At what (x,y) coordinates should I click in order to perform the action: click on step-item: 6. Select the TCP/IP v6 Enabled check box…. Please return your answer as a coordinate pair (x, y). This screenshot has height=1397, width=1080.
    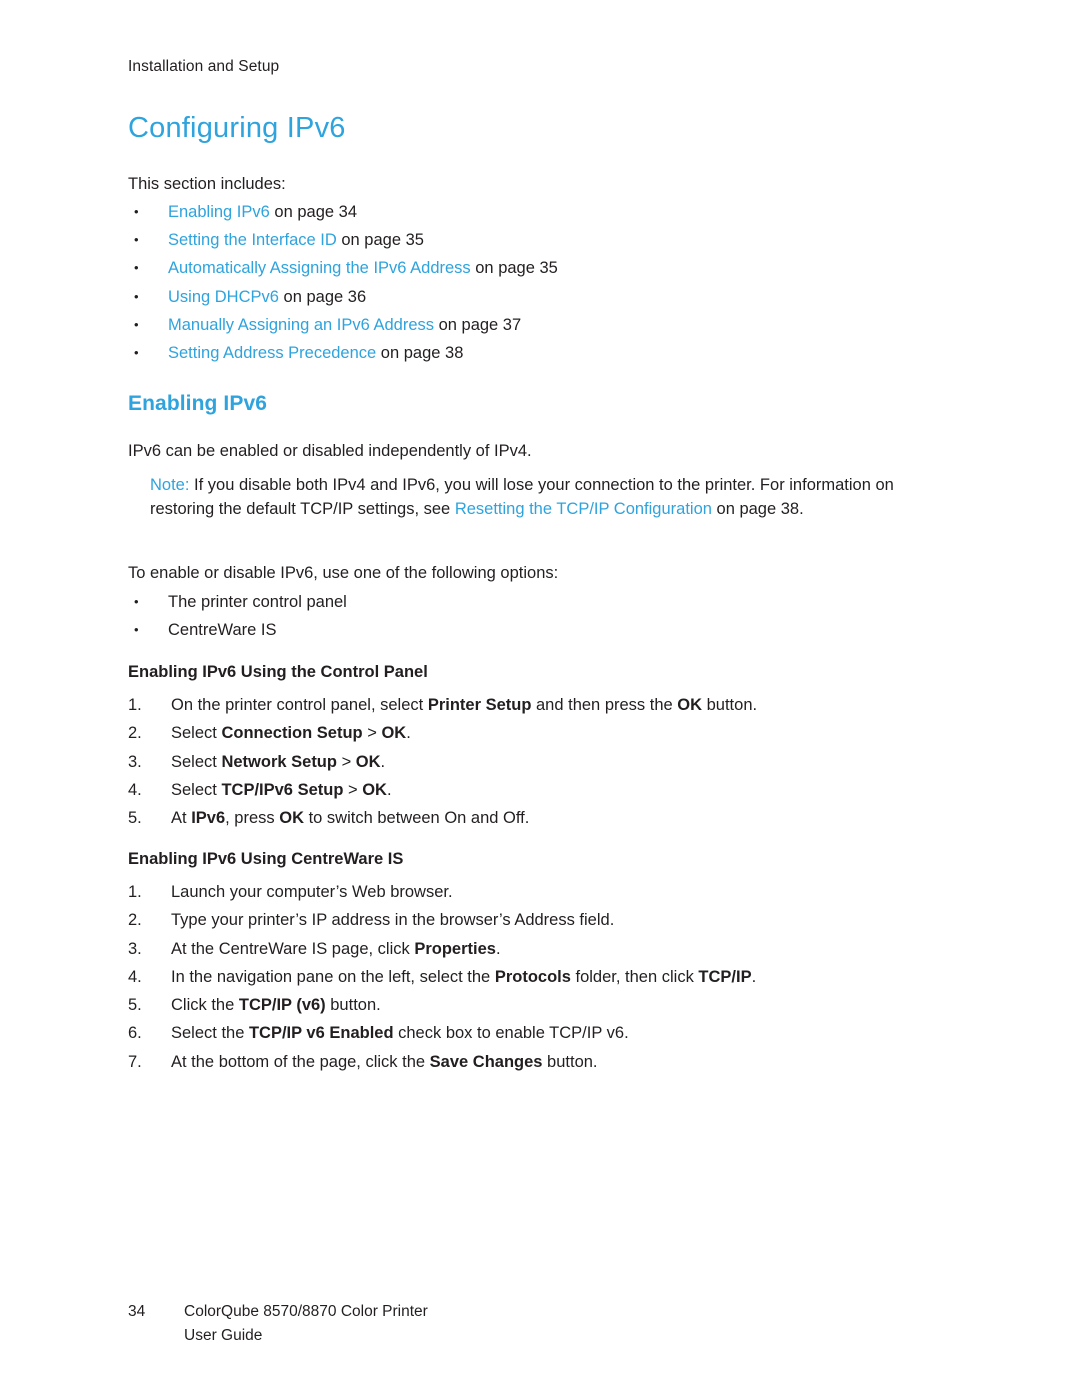
    Looking at the image, I should click on (543, 1033).